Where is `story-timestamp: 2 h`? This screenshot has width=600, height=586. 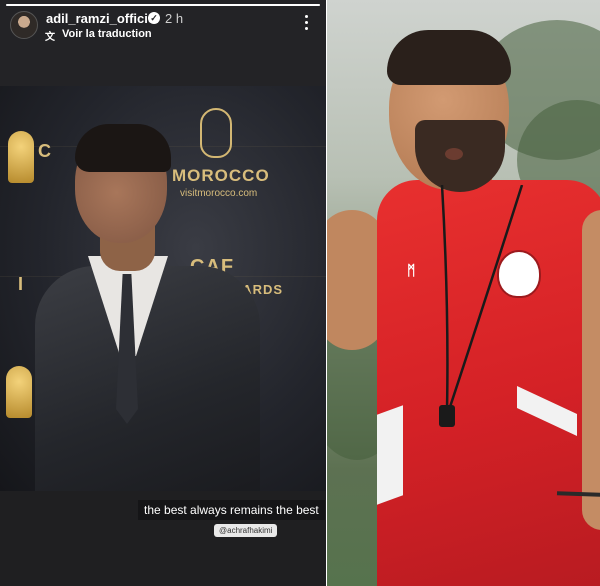
story-timestamp: 2 h is located at coordinates (174, 18).